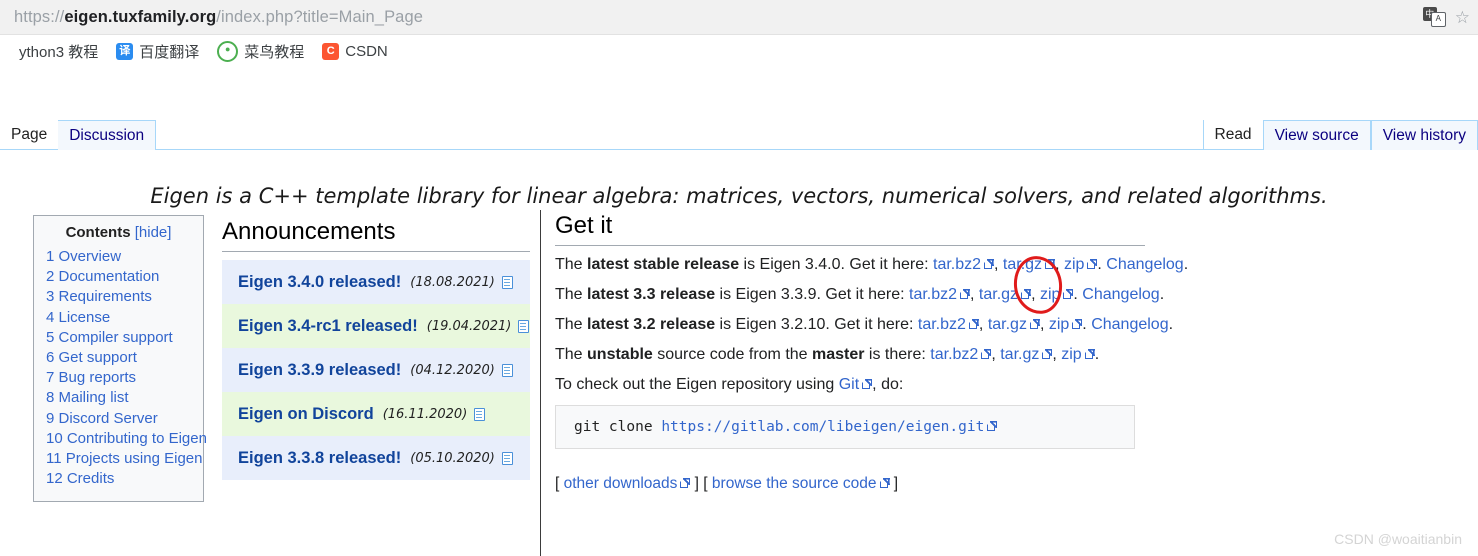  I want to click on bookmark-item-runoob: ● 菜鸟教程, so click(260, 51).